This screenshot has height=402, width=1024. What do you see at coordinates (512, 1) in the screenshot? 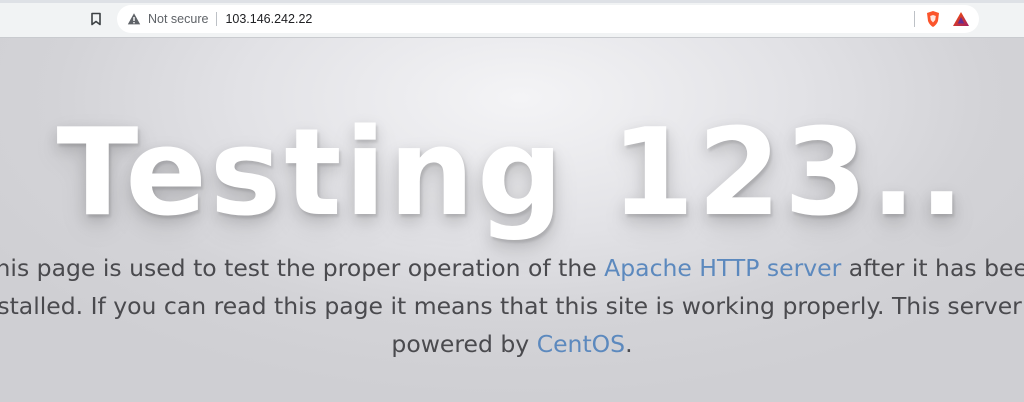
I see `tab-strip-edge` at bounding box center [512, 1].